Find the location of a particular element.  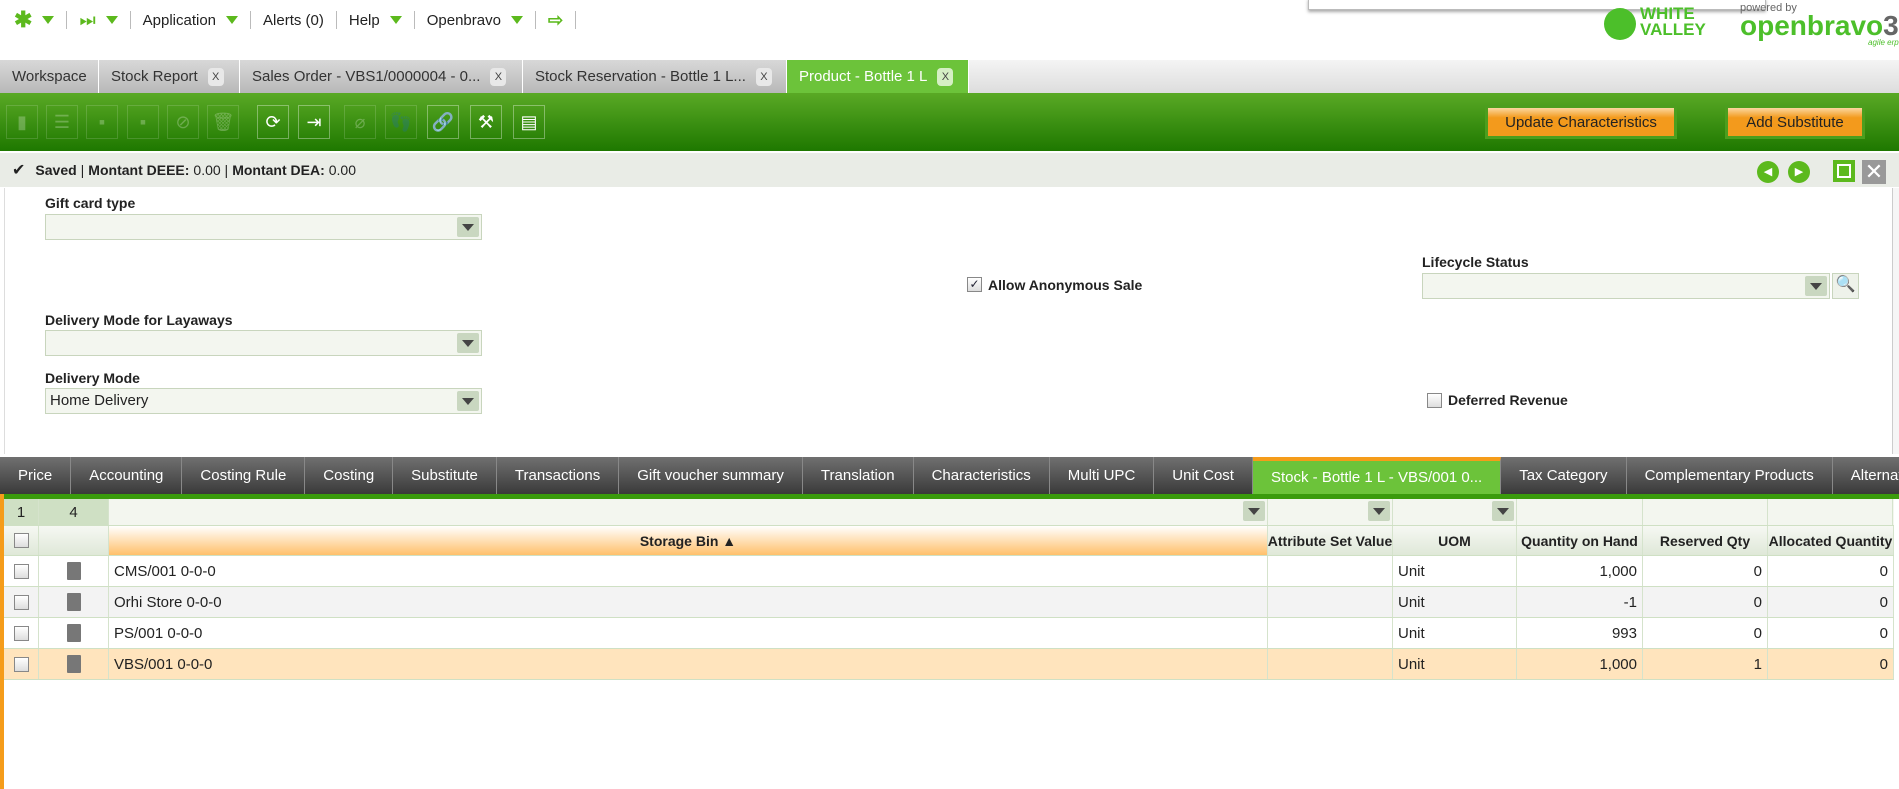

header-storage-bin: Storage Bin ▲ is located at coordinates (688, 540).